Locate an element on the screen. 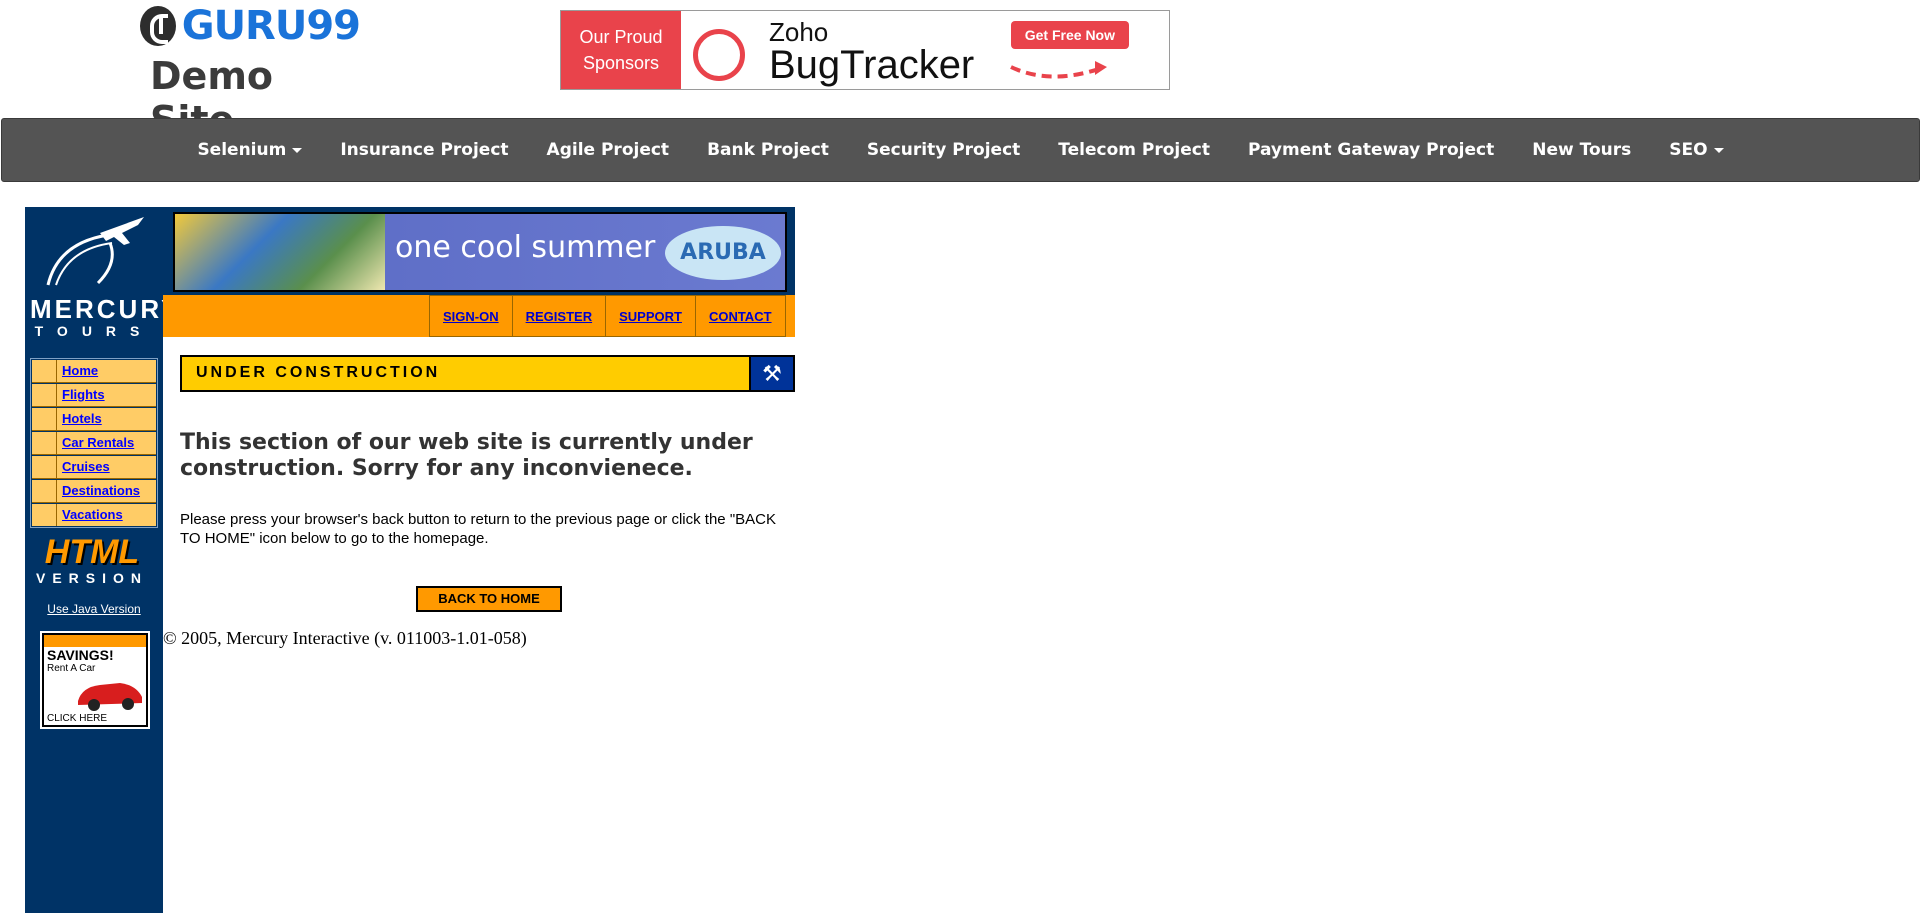 The width and height of the screenshot is (1920, 913). contact-link: CONTACT is located at coordinates (740, 316).